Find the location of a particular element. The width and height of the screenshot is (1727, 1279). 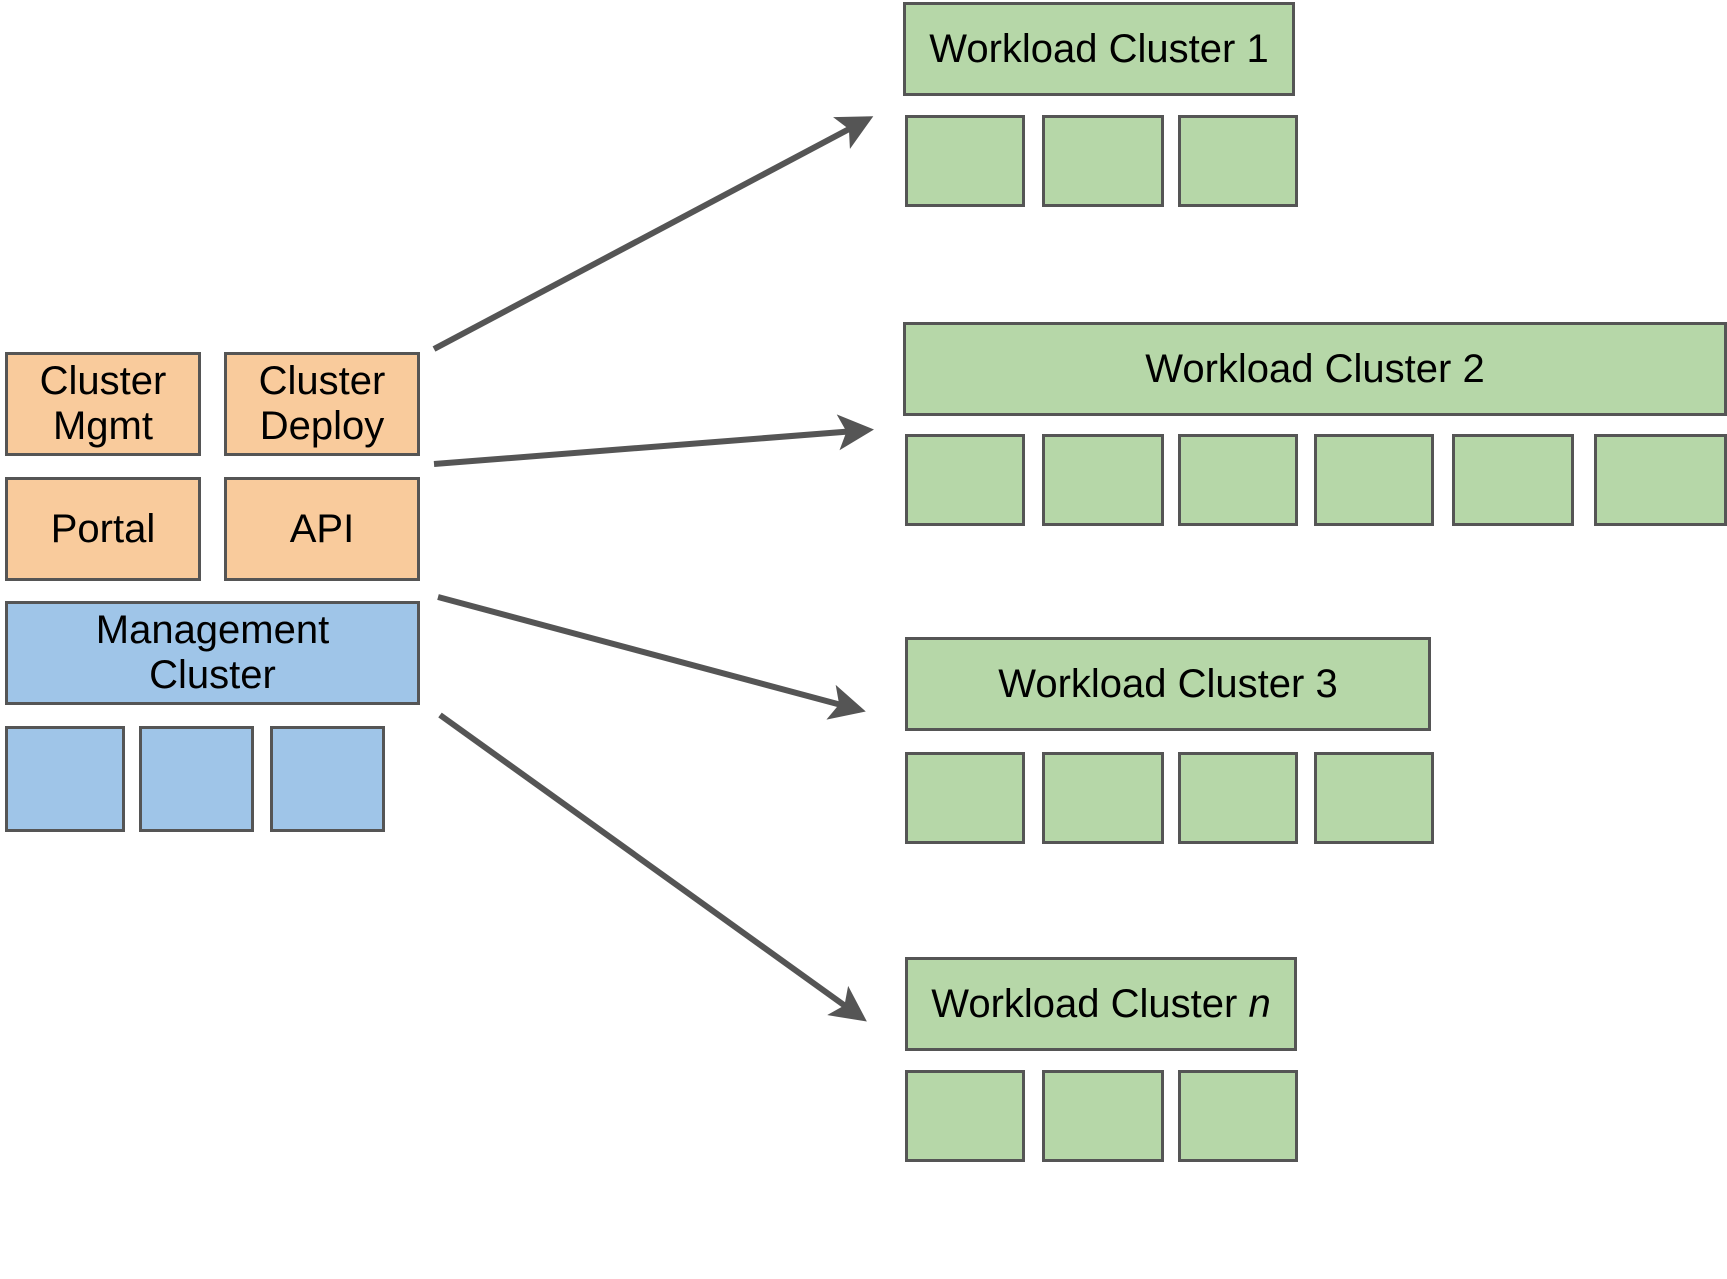

workload-cluster-title-text: Workload Cluster 1 is located at coordinates (1099, 48).